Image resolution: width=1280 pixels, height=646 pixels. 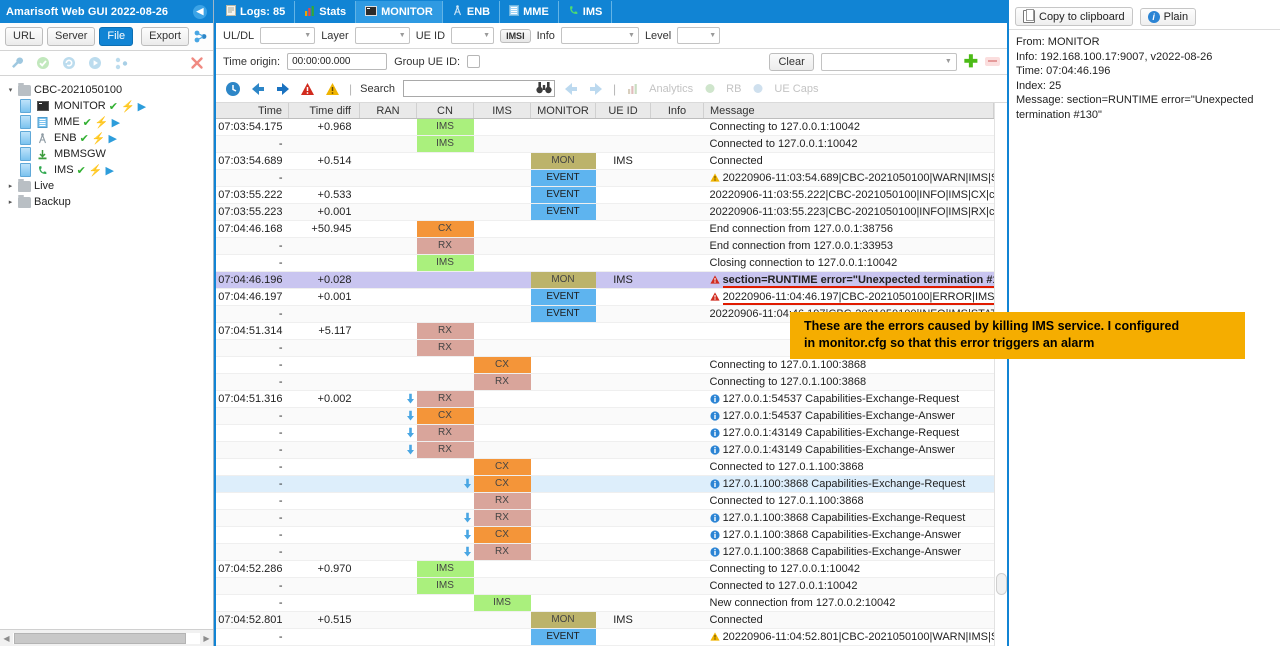 What do you see at coordinates (502, 111) in the screenshot?
I see `col-ims: IMS` at bounding box center [502, 111].